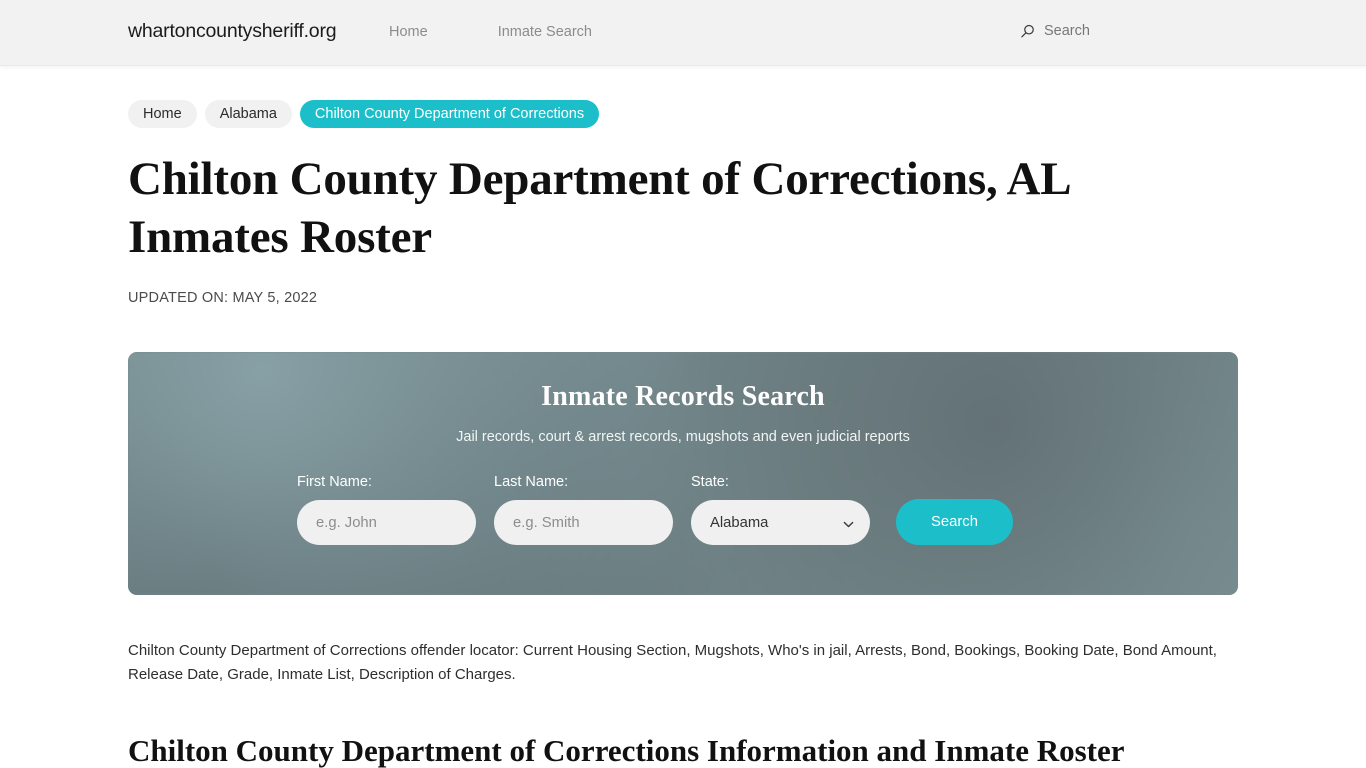 This screenshot has width=1366, height=768. I want to click on first-name-field-group: First Name:, so click(386, 509).